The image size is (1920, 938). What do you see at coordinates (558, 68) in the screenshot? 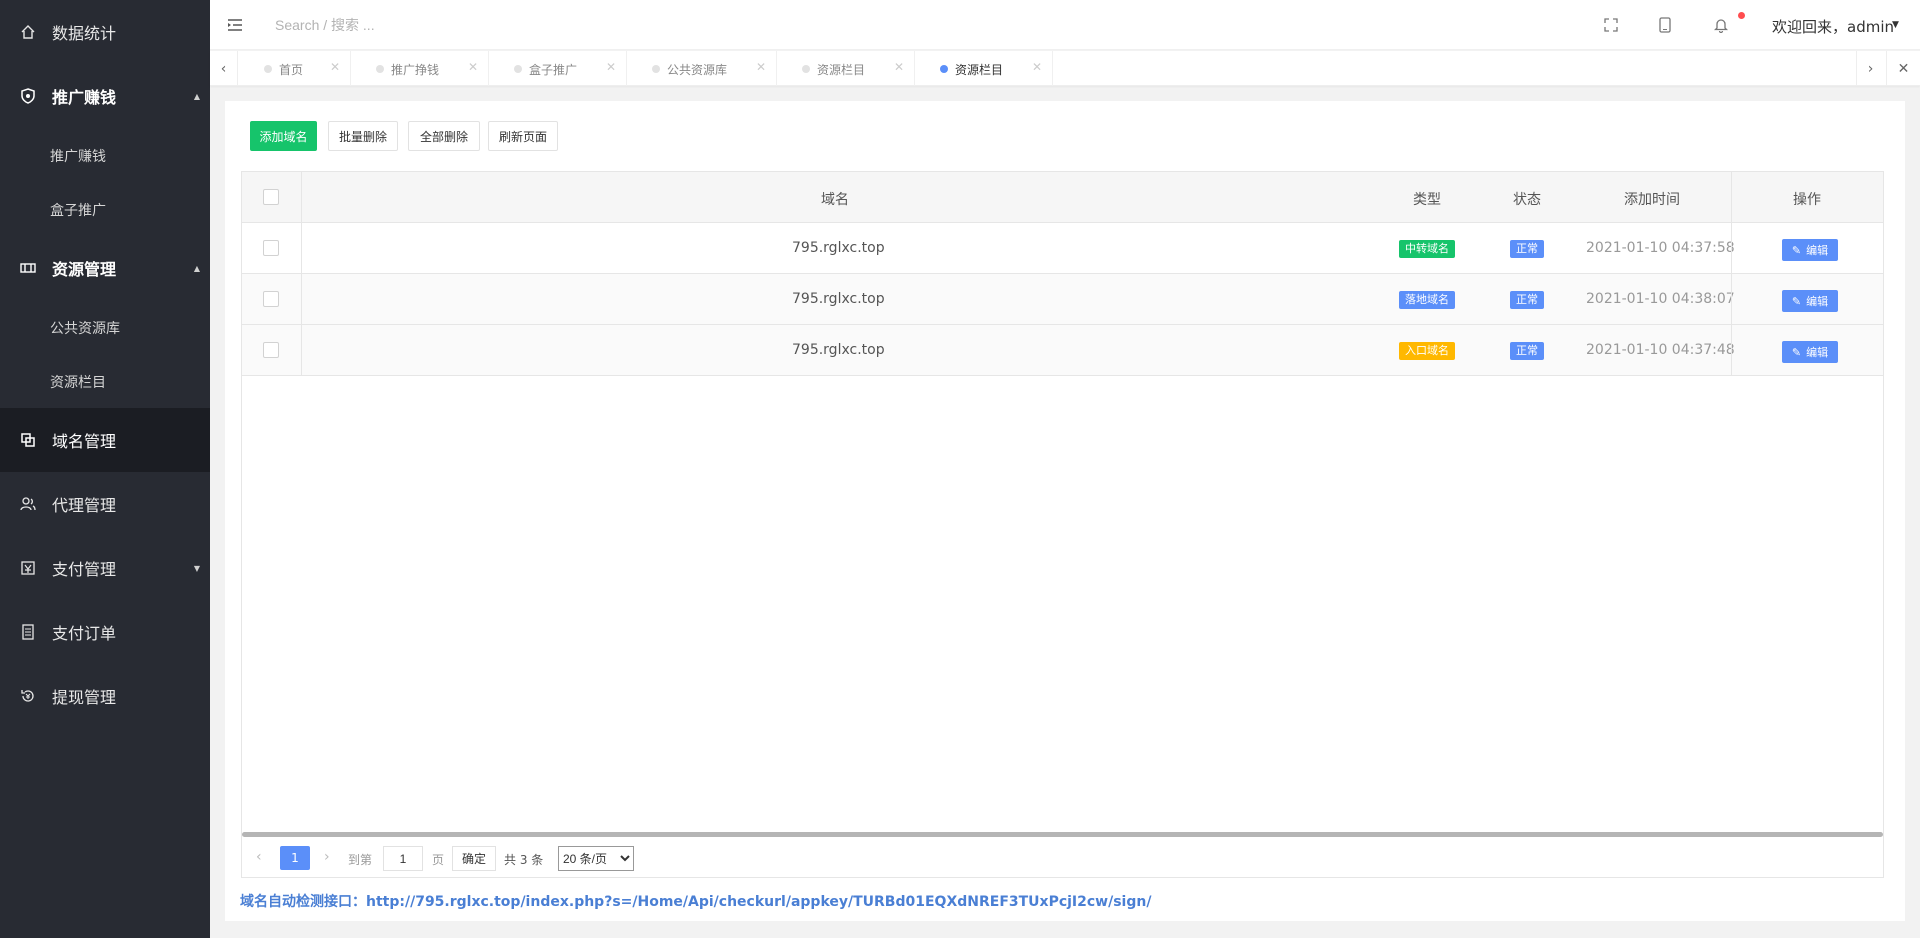
I see `tab-box-promotion: 盒子推广 ✕` at bounding box center [558, 68].